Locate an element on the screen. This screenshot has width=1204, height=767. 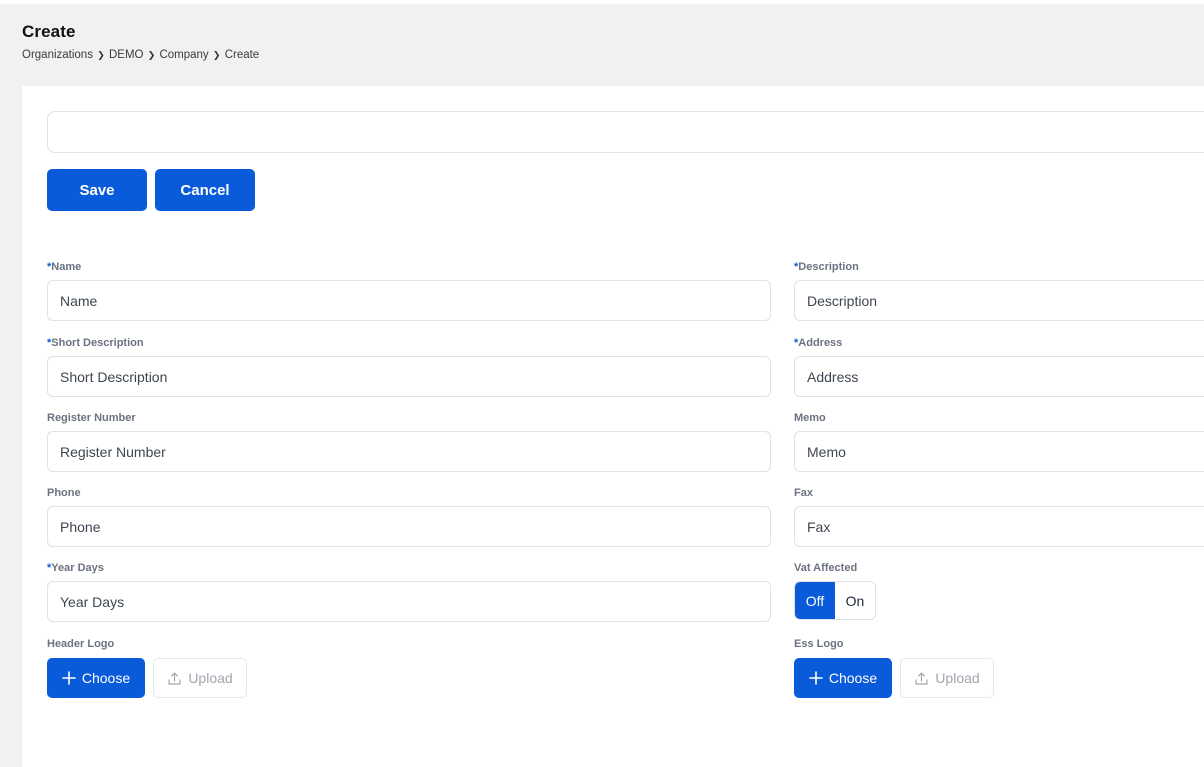
vat-affected-field: Vat Affected Off On is located at coordinates (999, 590).